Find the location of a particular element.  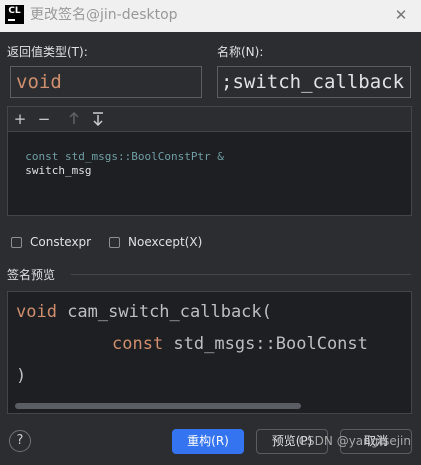

arrow-down-icon is located at coordinates (98, 119).